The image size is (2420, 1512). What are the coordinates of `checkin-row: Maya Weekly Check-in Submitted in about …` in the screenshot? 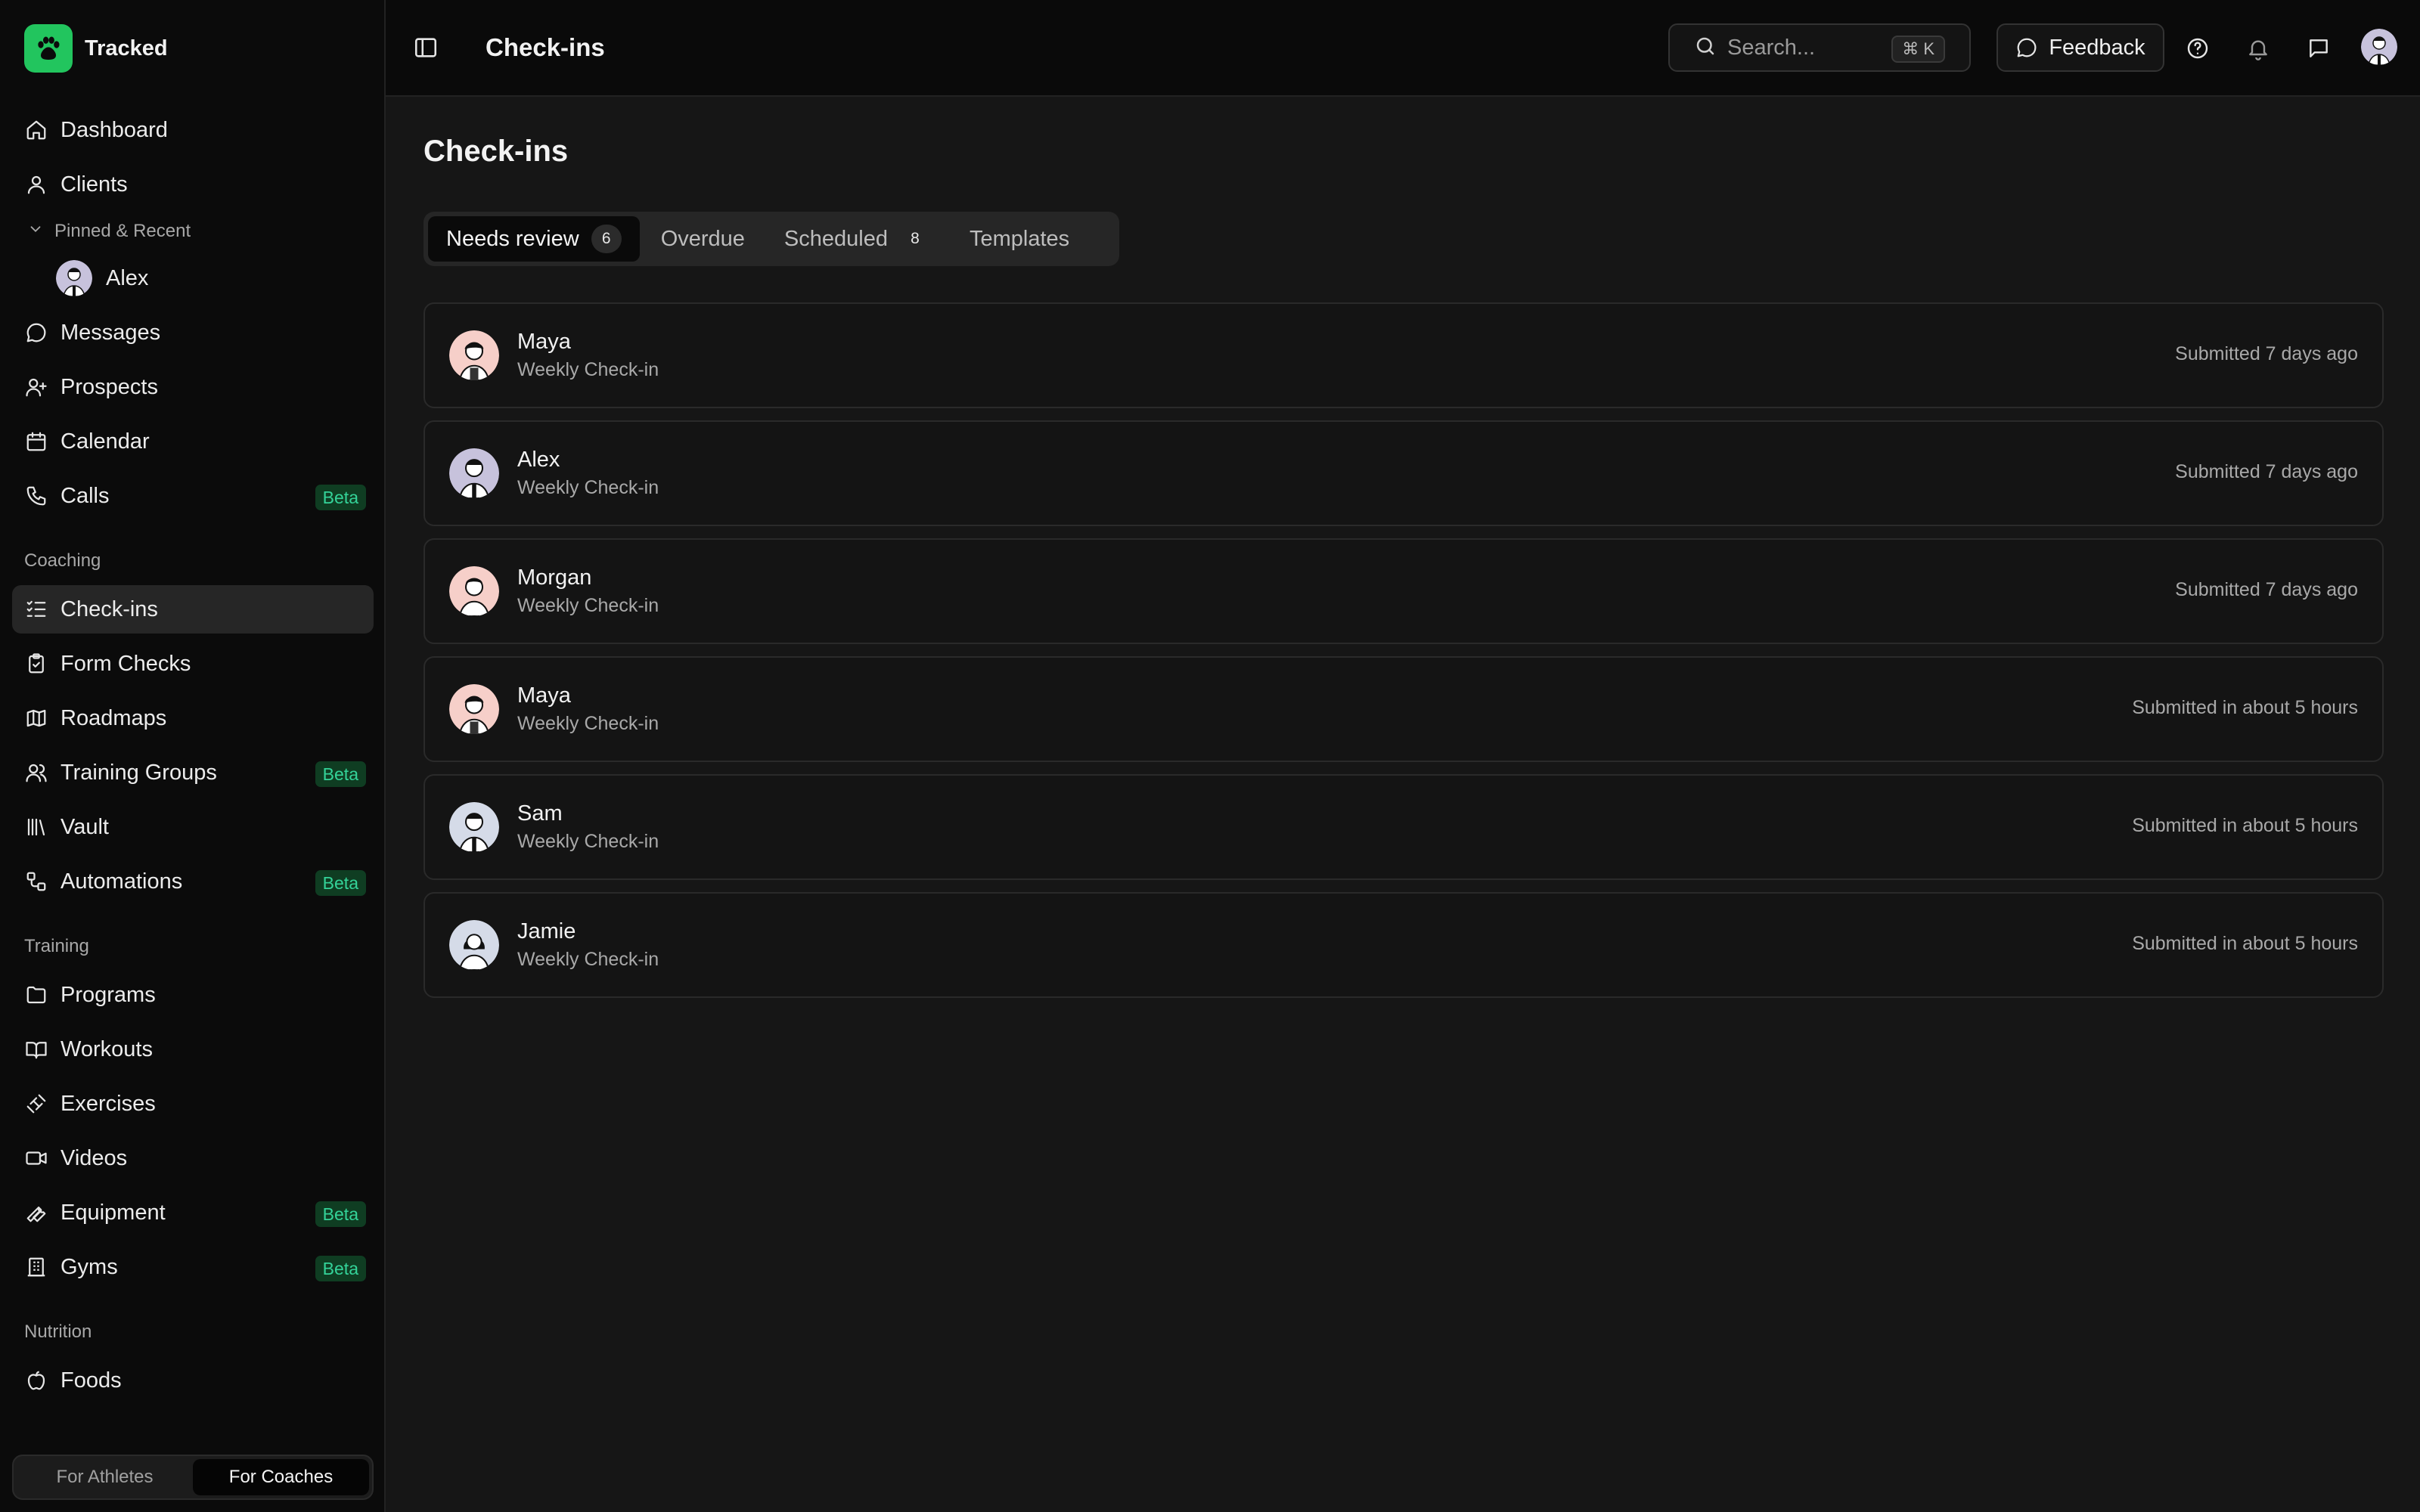 It's located at (1404, 709).